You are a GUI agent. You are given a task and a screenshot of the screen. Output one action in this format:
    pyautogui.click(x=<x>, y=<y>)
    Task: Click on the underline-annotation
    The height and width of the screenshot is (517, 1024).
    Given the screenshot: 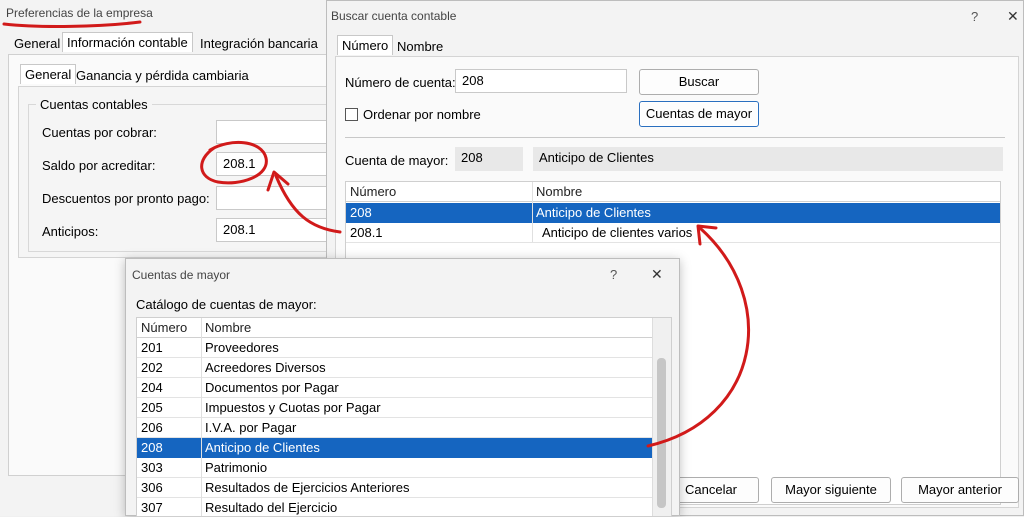 What is the action you would take?
    pyautogui.click(x=72, y=24)
    